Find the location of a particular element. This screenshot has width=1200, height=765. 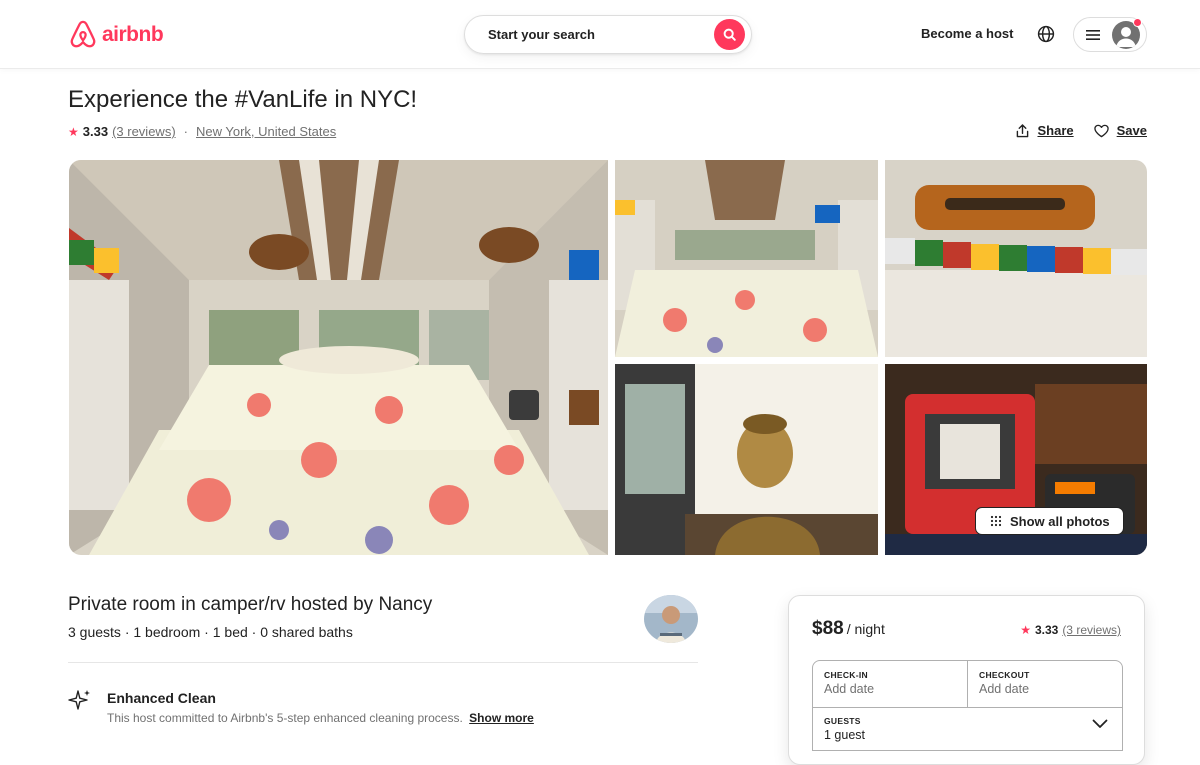

share-label: Share is located at coordinates (1055, 130).